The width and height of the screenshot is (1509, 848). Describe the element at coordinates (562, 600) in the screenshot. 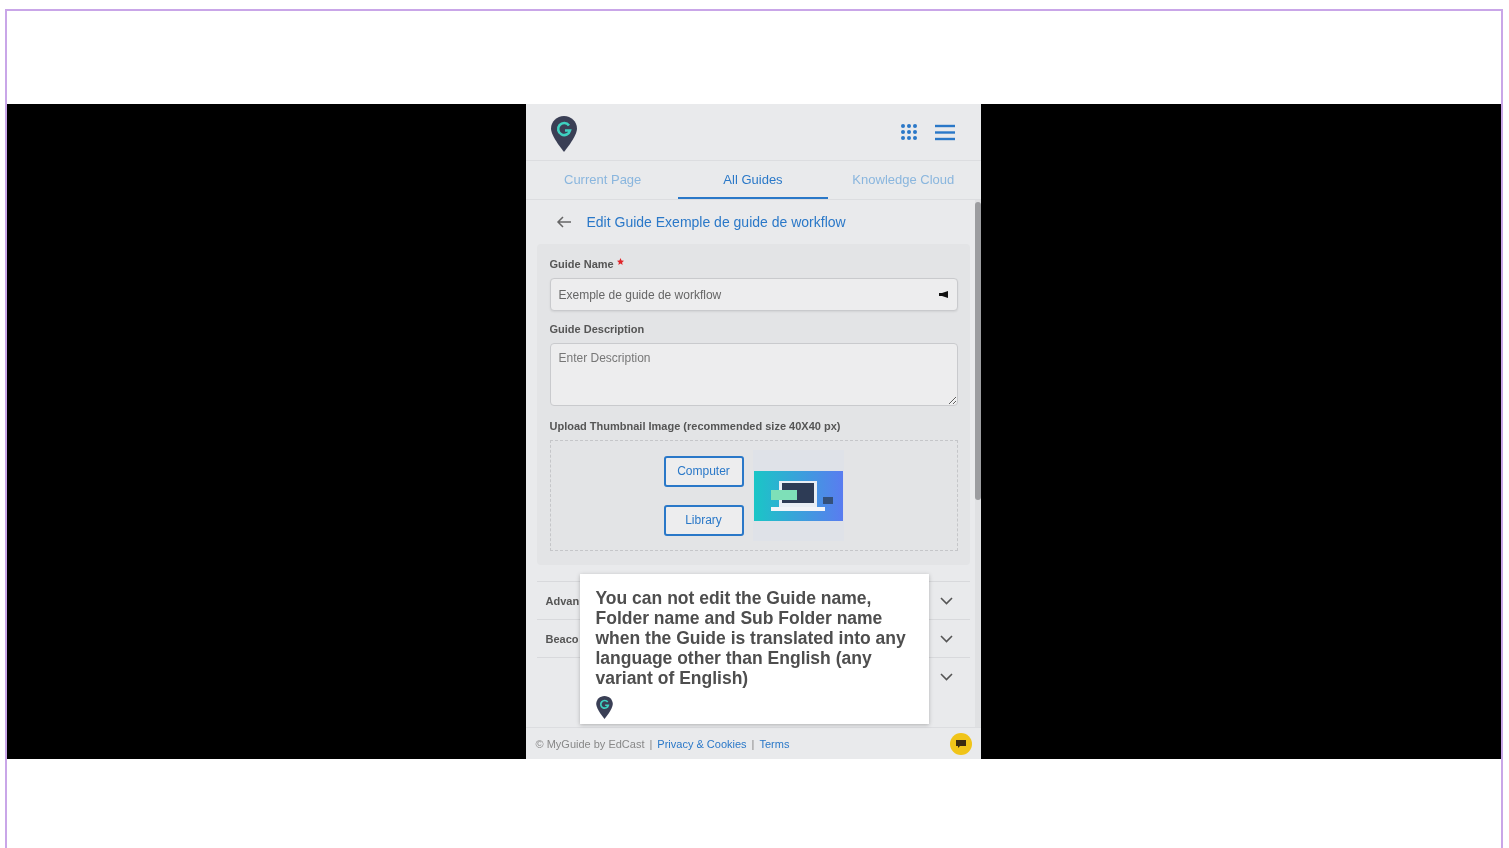

I see `accordion-label: Advan` at that location.